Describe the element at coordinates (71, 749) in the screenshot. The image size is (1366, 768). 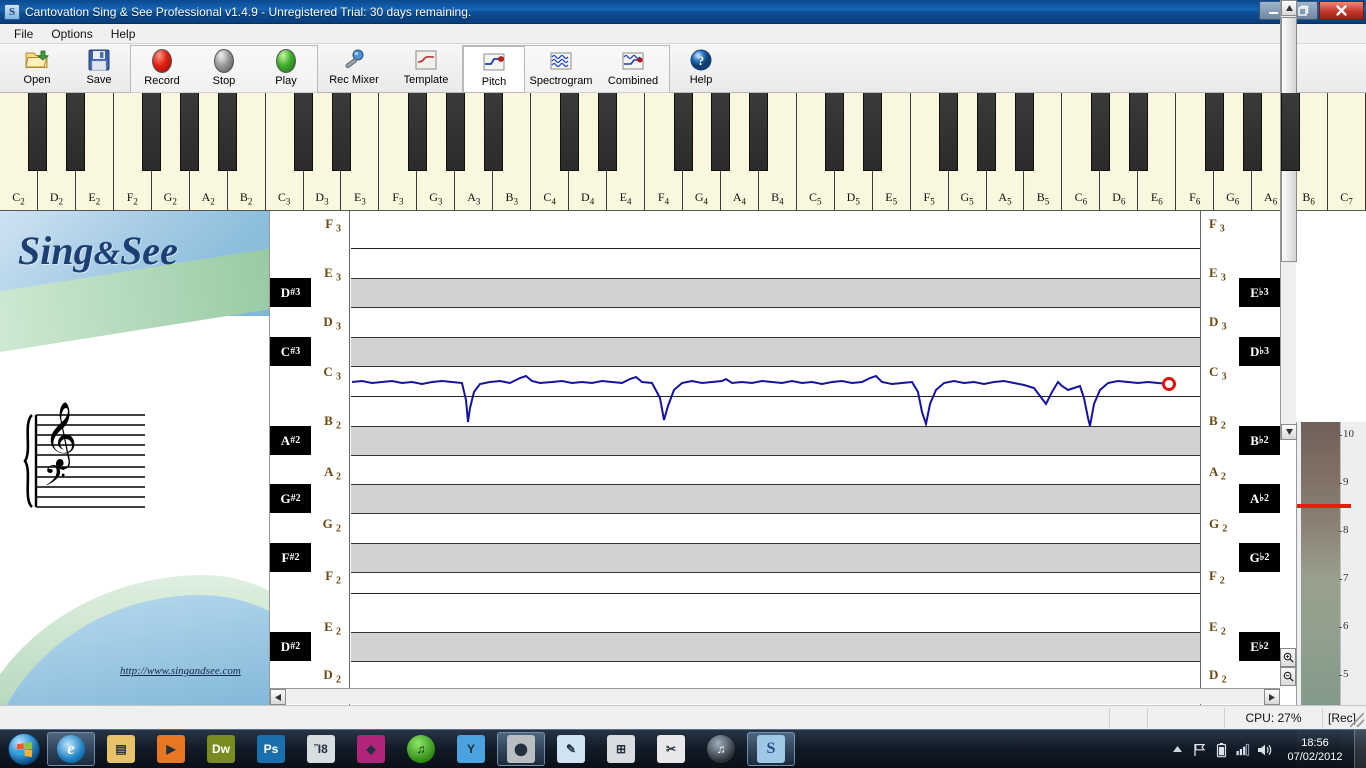
I see `taskbar-app-internet-explorer: e` at that location.